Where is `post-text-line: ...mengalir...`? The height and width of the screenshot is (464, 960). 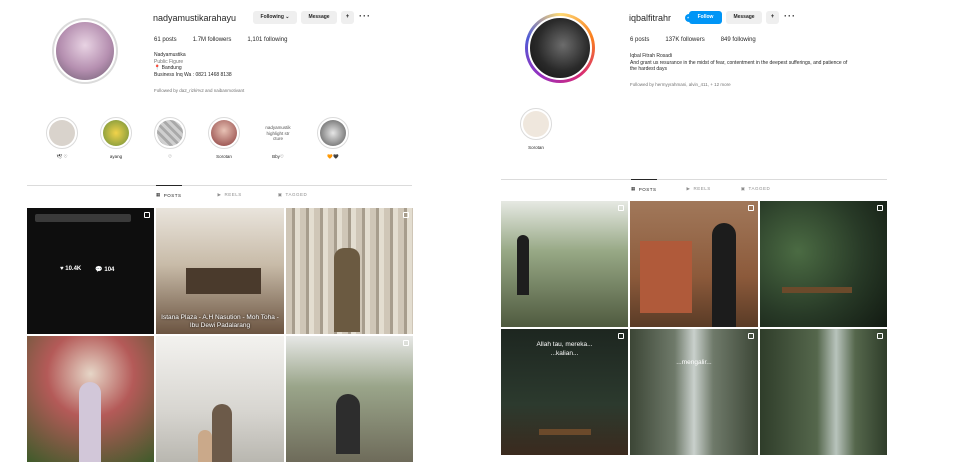
post-text-line: ...mengalir... is located at coordinates (694, 362).